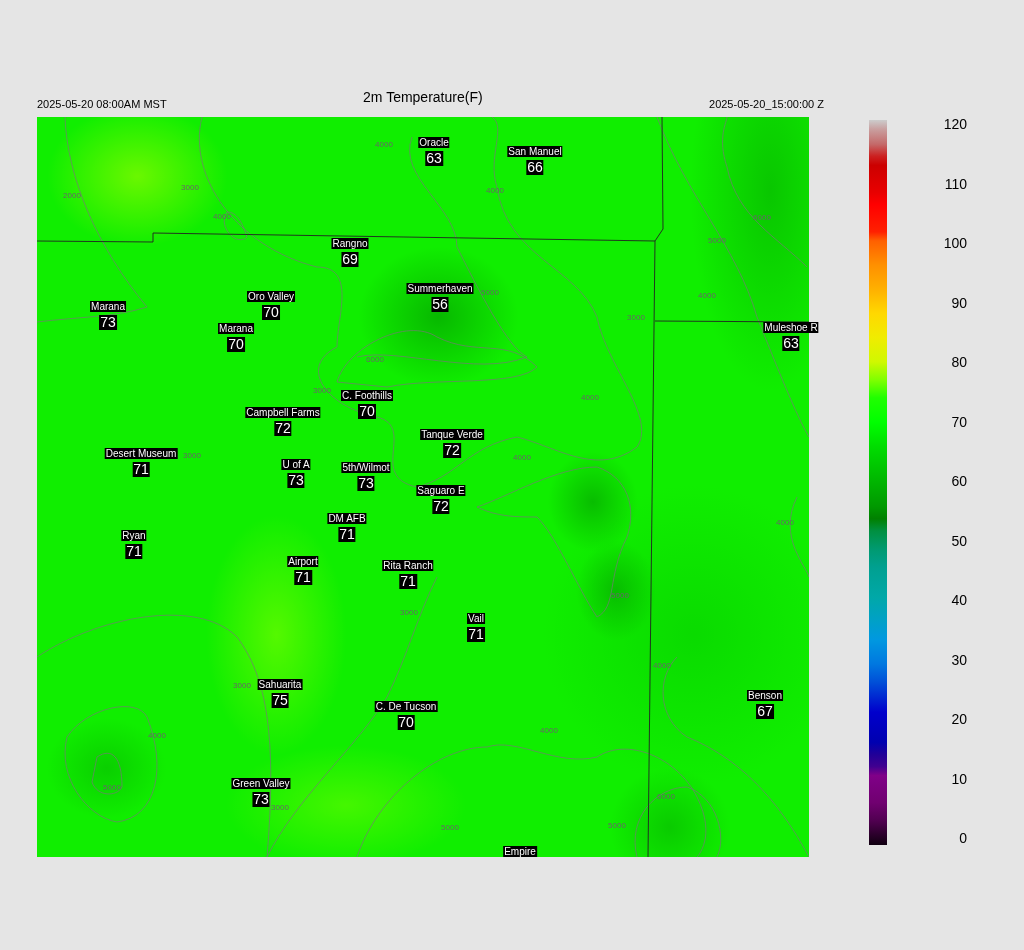  Describe the element at coordinates (959, 481) in the screenshot. I see `scale-tick-label: 60` at that location.